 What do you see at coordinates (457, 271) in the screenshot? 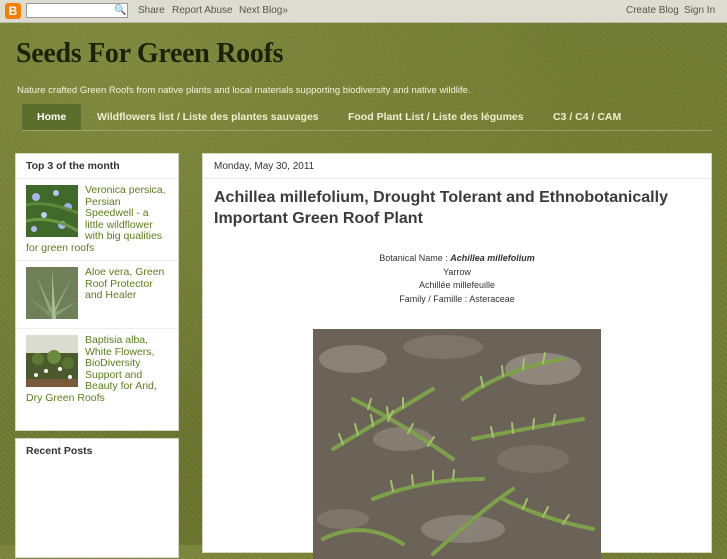
I see `common-name-en: Yarrow` at bounding box center [457, 271].